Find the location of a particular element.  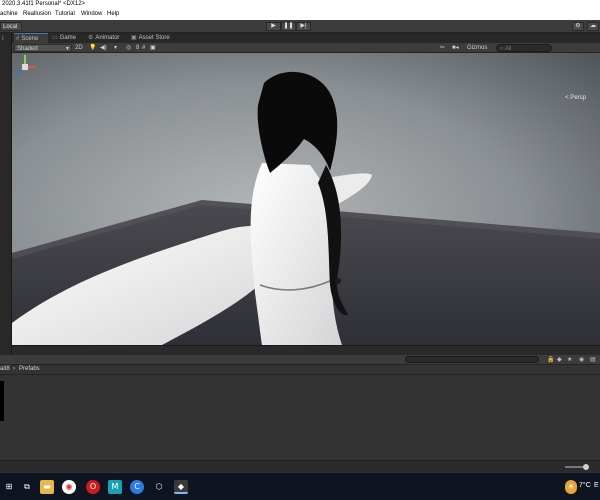

title-bar: 2020.3.41f1 Personal* <DX12> is located at coordinates (300, 5).